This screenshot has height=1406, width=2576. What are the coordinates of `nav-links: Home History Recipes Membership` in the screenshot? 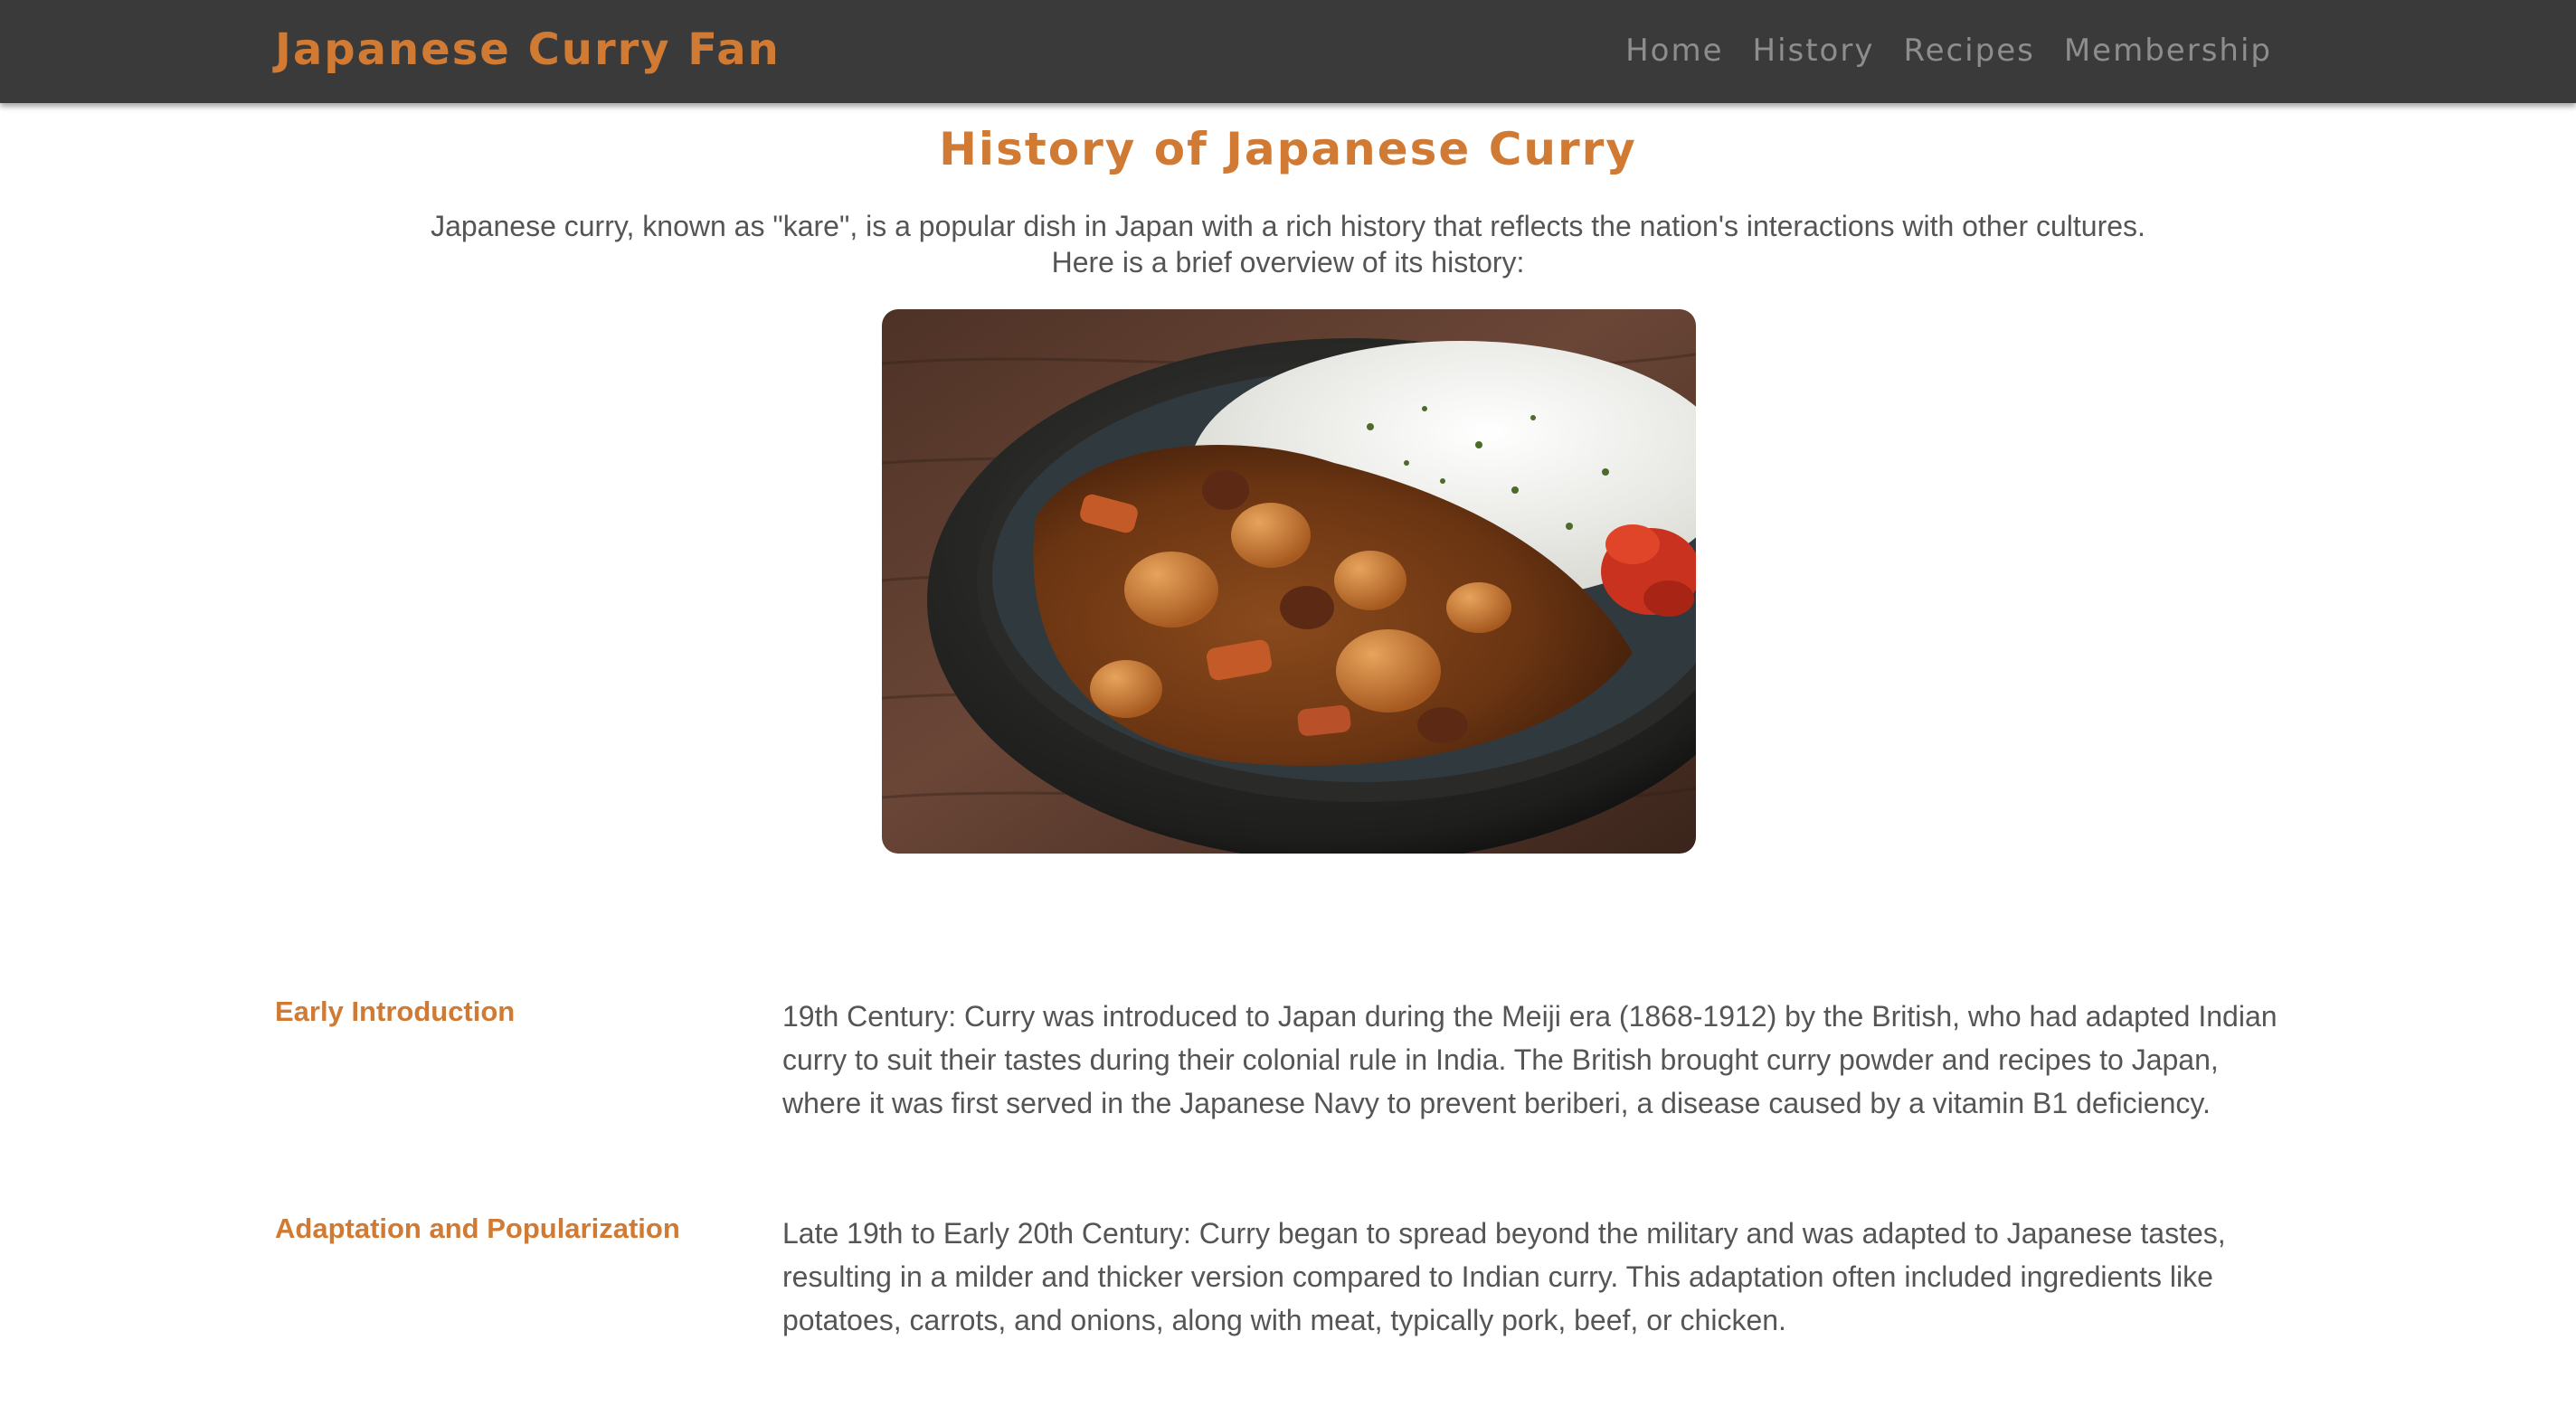 It's located at (1948, 50).